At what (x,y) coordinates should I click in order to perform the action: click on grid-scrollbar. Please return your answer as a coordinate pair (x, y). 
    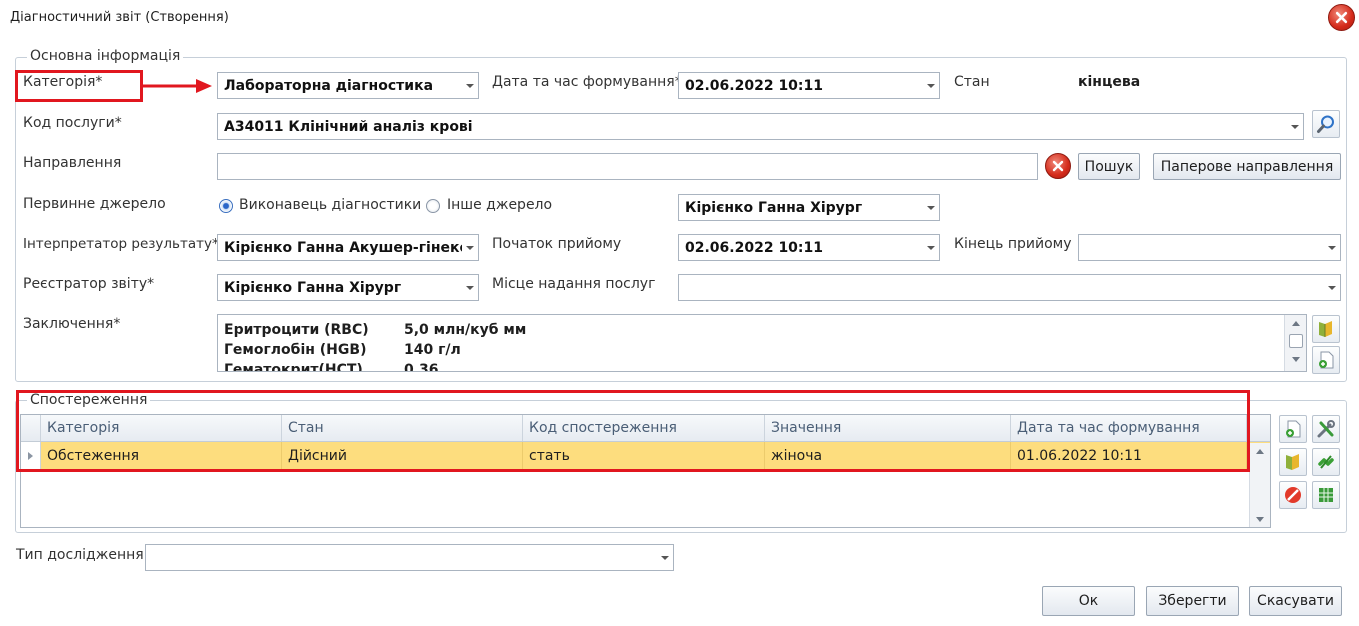
    Looking at the image, I should click on (1259, 485).